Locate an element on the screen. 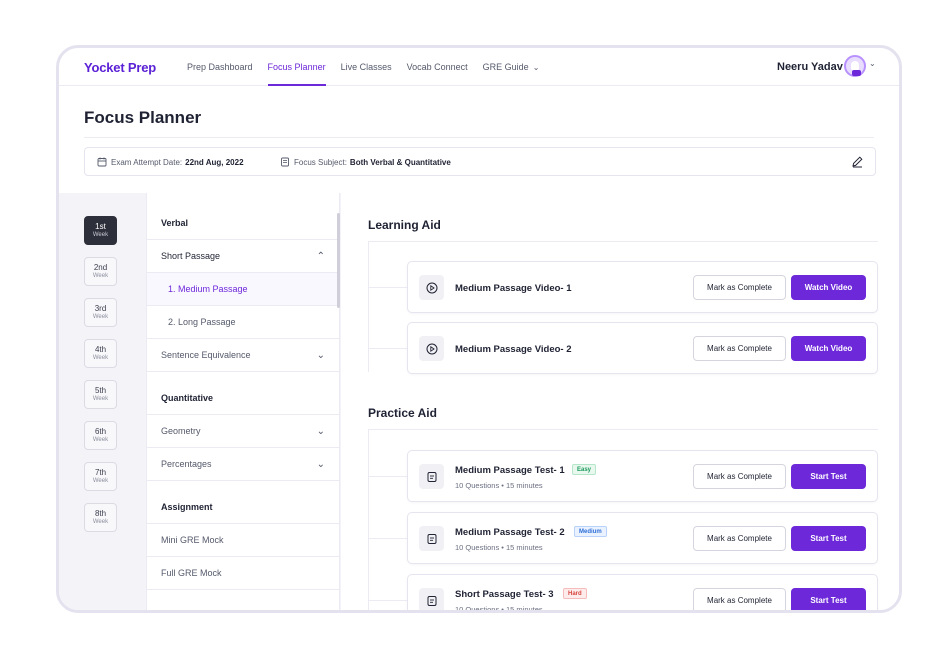 This screenshot has height=651, width=952. week-button-6: 6th Week is located at coordinates (100, 435).